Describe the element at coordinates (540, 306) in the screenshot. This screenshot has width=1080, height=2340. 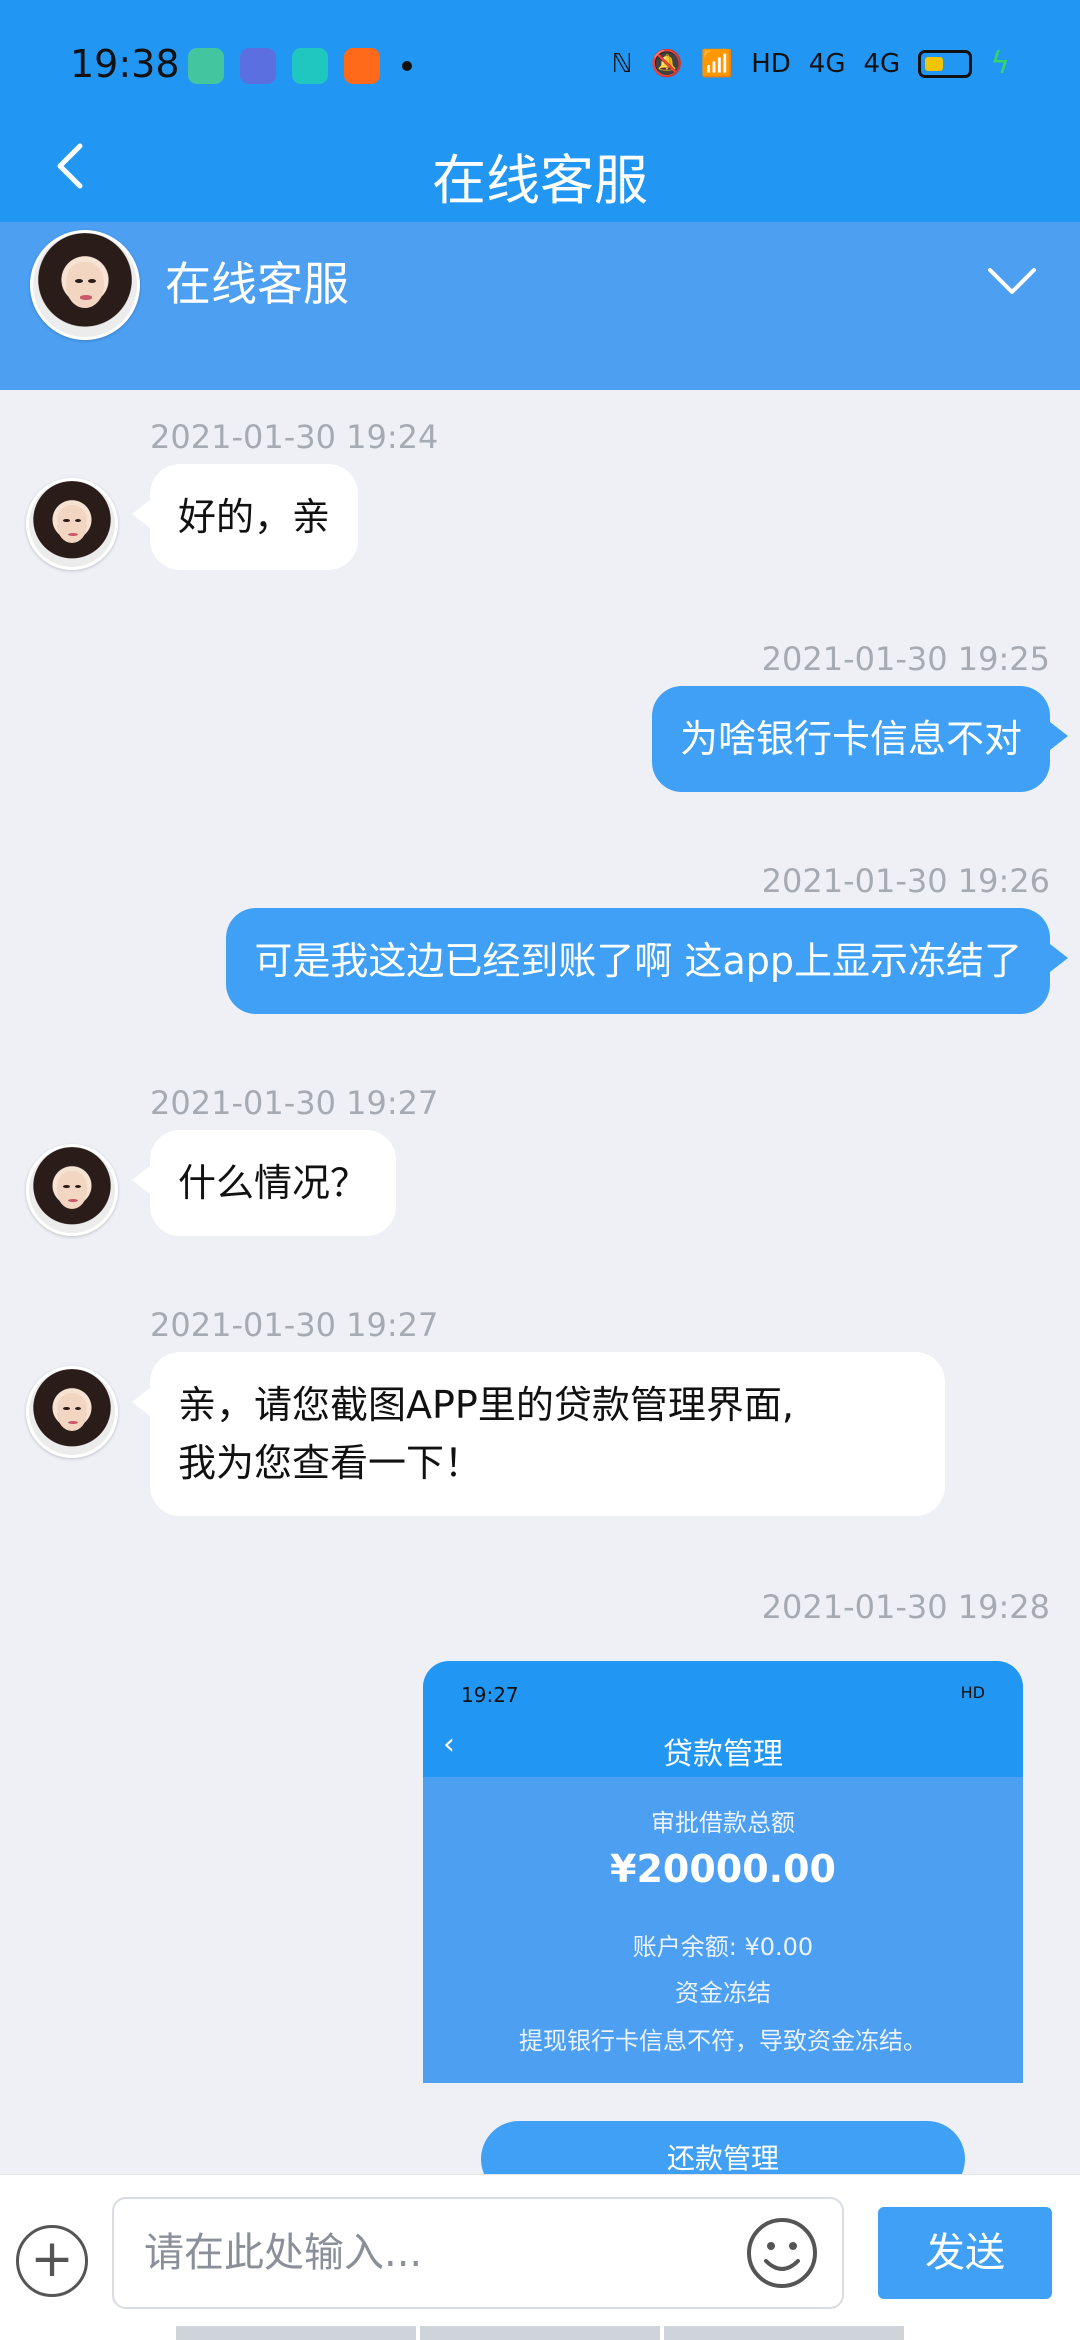
I see `agent-header: 在线客服` at that location.